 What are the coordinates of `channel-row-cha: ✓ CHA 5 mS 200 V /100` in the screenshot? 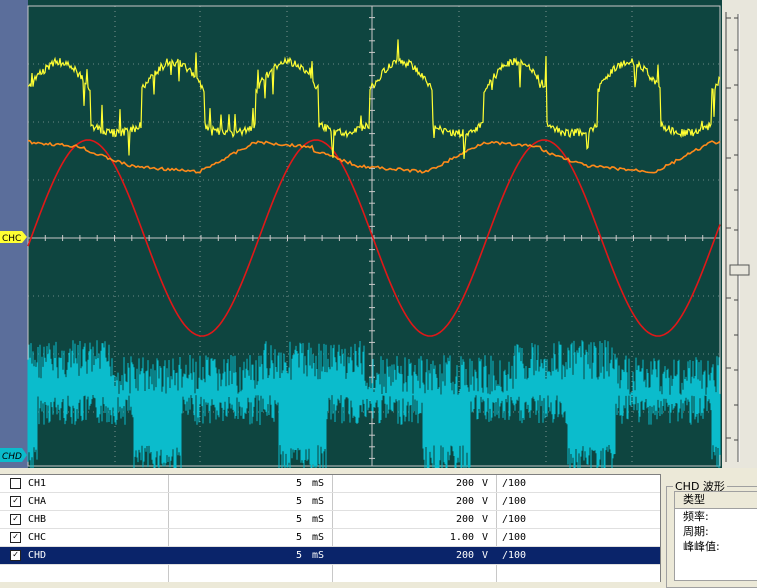 It's located at (330, 502).